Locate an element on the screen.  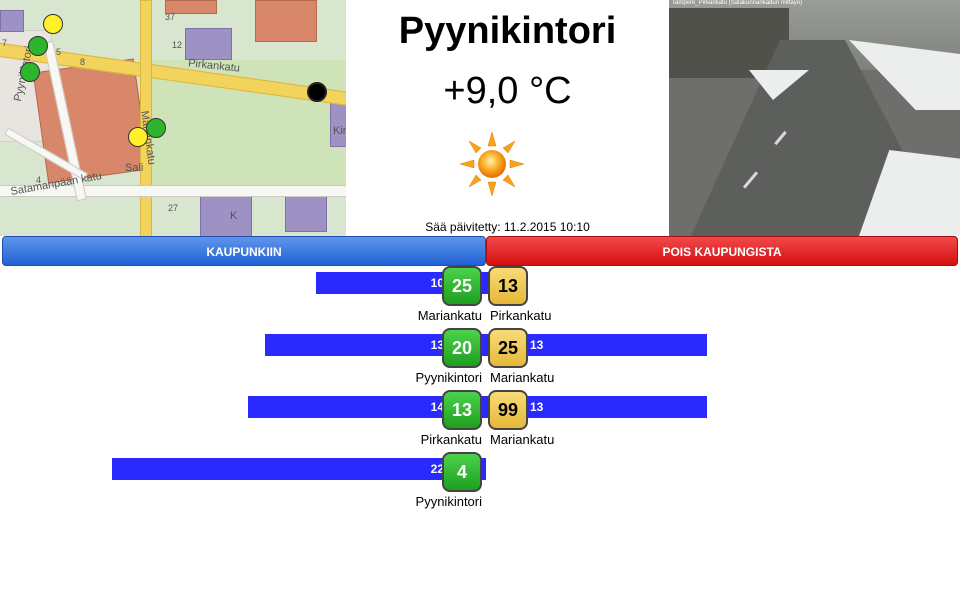
traffic-row: 13 20 Pyynikintori 13 25 Mariankatu is located at coordinates (480, 358).